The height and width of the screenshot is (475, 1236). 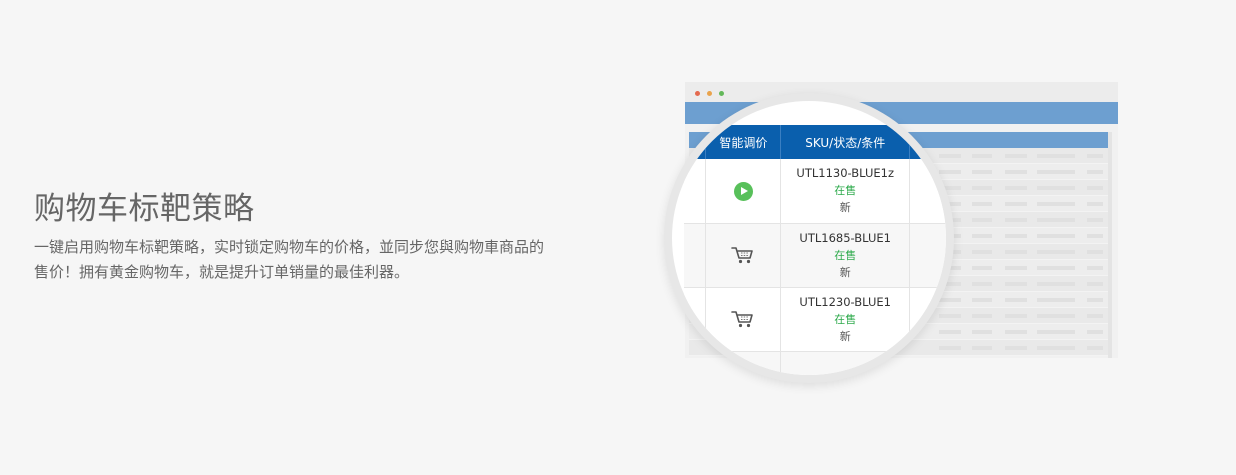 I want to click on table-row: UTL1230-BLUE1 在售 新, so click(x=815, y=319).